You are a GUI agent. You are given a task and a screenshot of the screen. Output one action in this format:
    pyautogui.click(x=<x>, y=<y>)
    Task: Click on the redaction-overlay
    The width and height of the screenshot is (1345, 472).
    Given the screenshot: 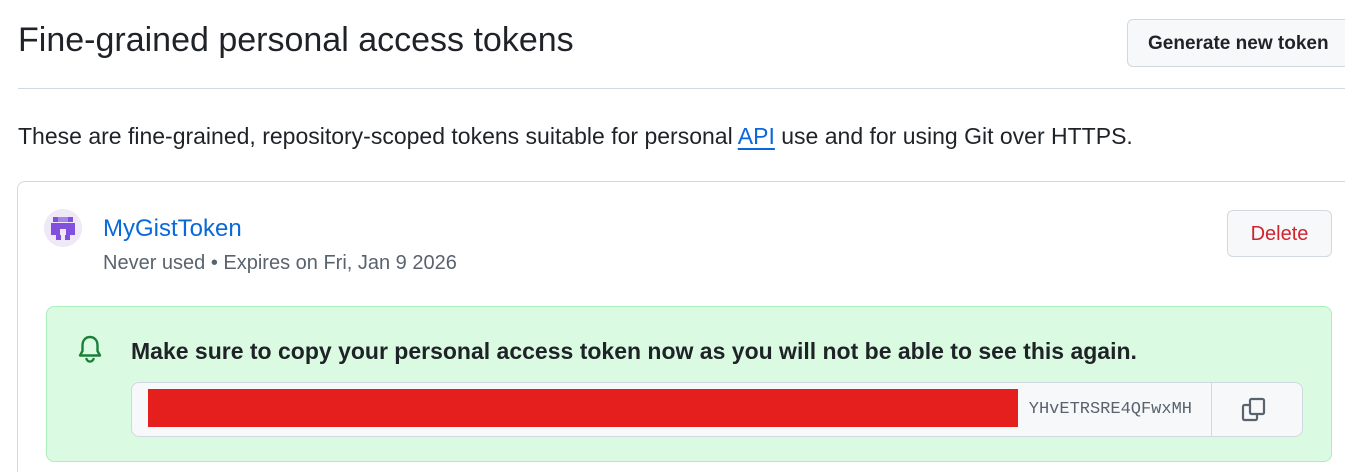 What is the action you would take?
    pyautogui.click(x=583, y=408)
    